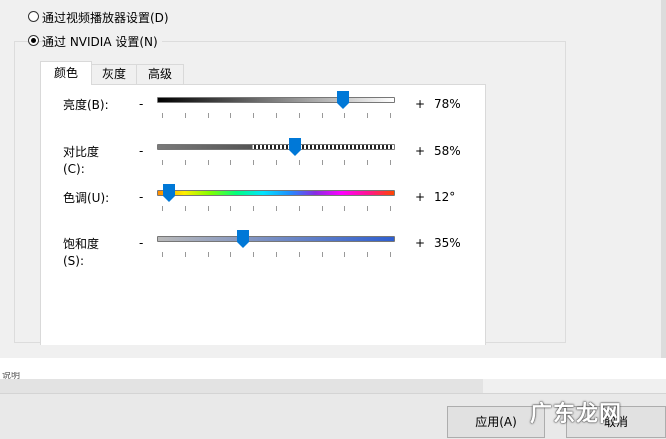 Image resolution: width=666 pixels, height=439 pixels. I want to click on content-bottom, so click(333, 369).